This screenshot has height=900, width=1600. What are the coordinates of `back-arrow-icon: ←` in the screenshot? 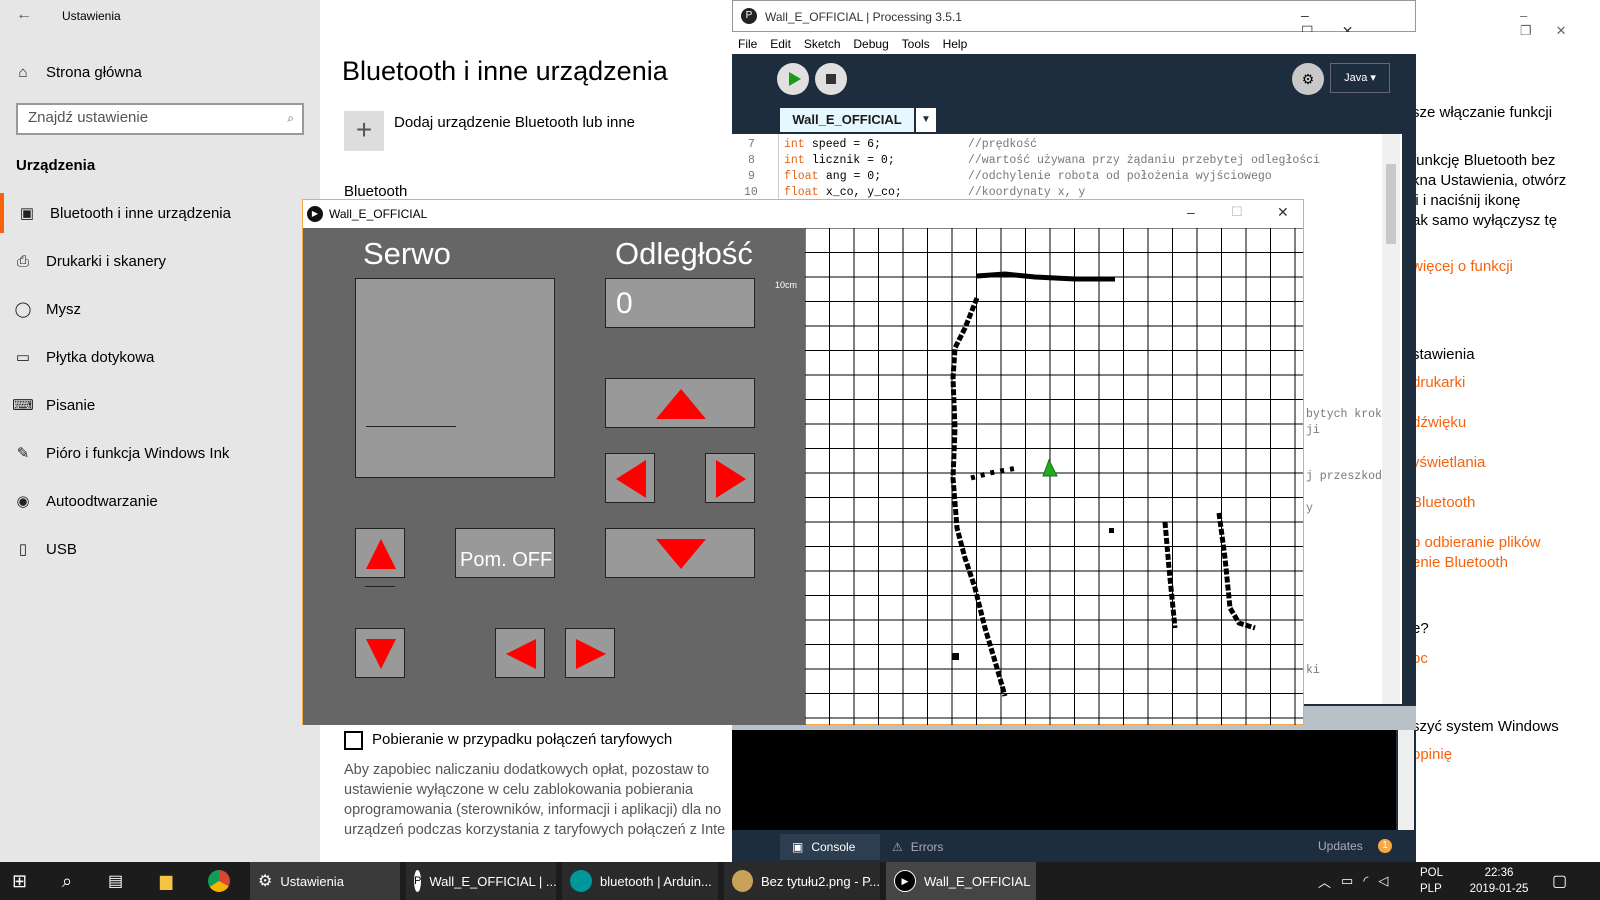 It's located at (24, 15).